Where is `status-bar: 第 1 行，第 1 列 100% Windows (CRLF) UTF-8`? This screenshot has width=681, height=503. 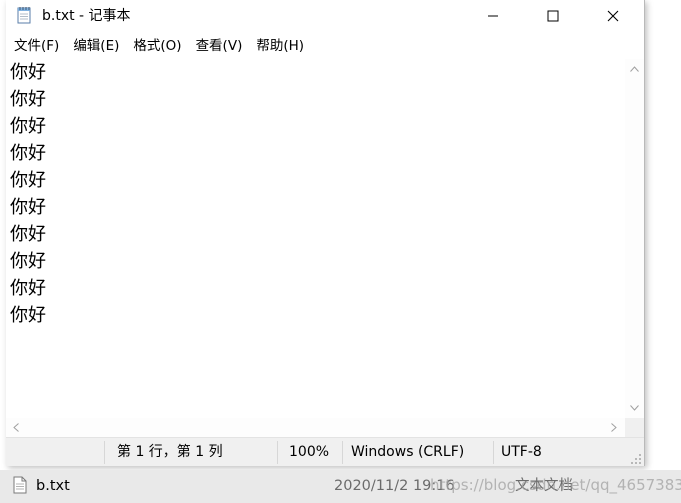
status-bar: 第 1 行，第 1 列 100% Windows (CRLF) UTF-8 is located at coordinates (325, 451).